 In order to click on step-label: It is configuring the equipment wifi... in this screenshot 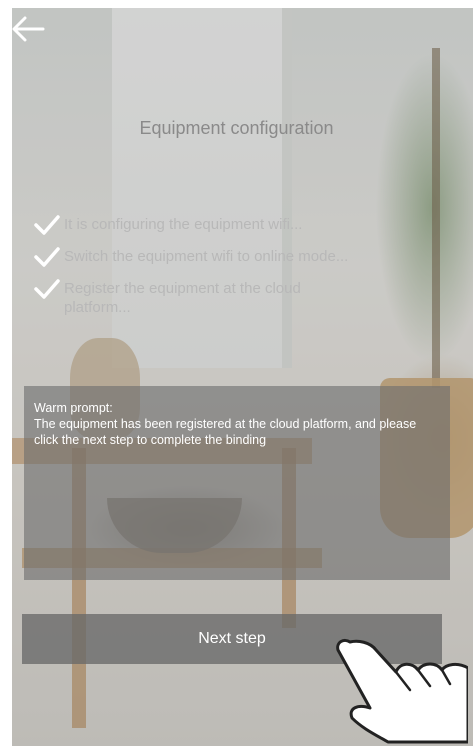, I will do `click(183, 224)`.